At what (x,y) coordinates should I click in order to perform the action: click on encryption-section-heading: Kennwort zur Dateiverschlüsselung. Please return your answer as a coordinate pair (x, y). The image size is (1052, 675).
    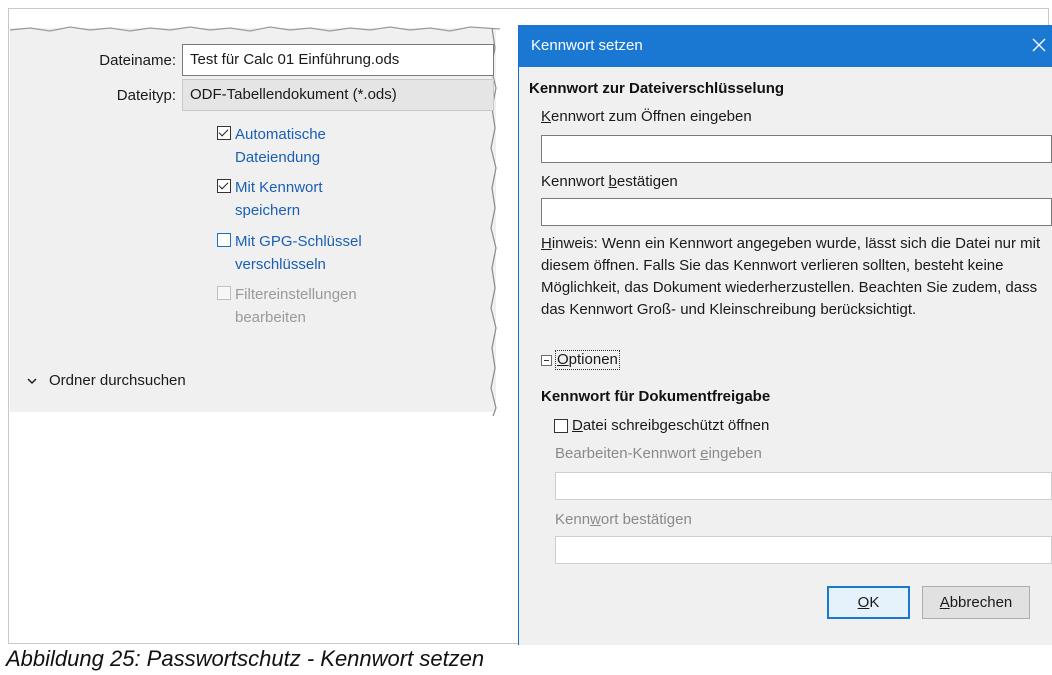
    Looking at the image, I should click on (657, 88).